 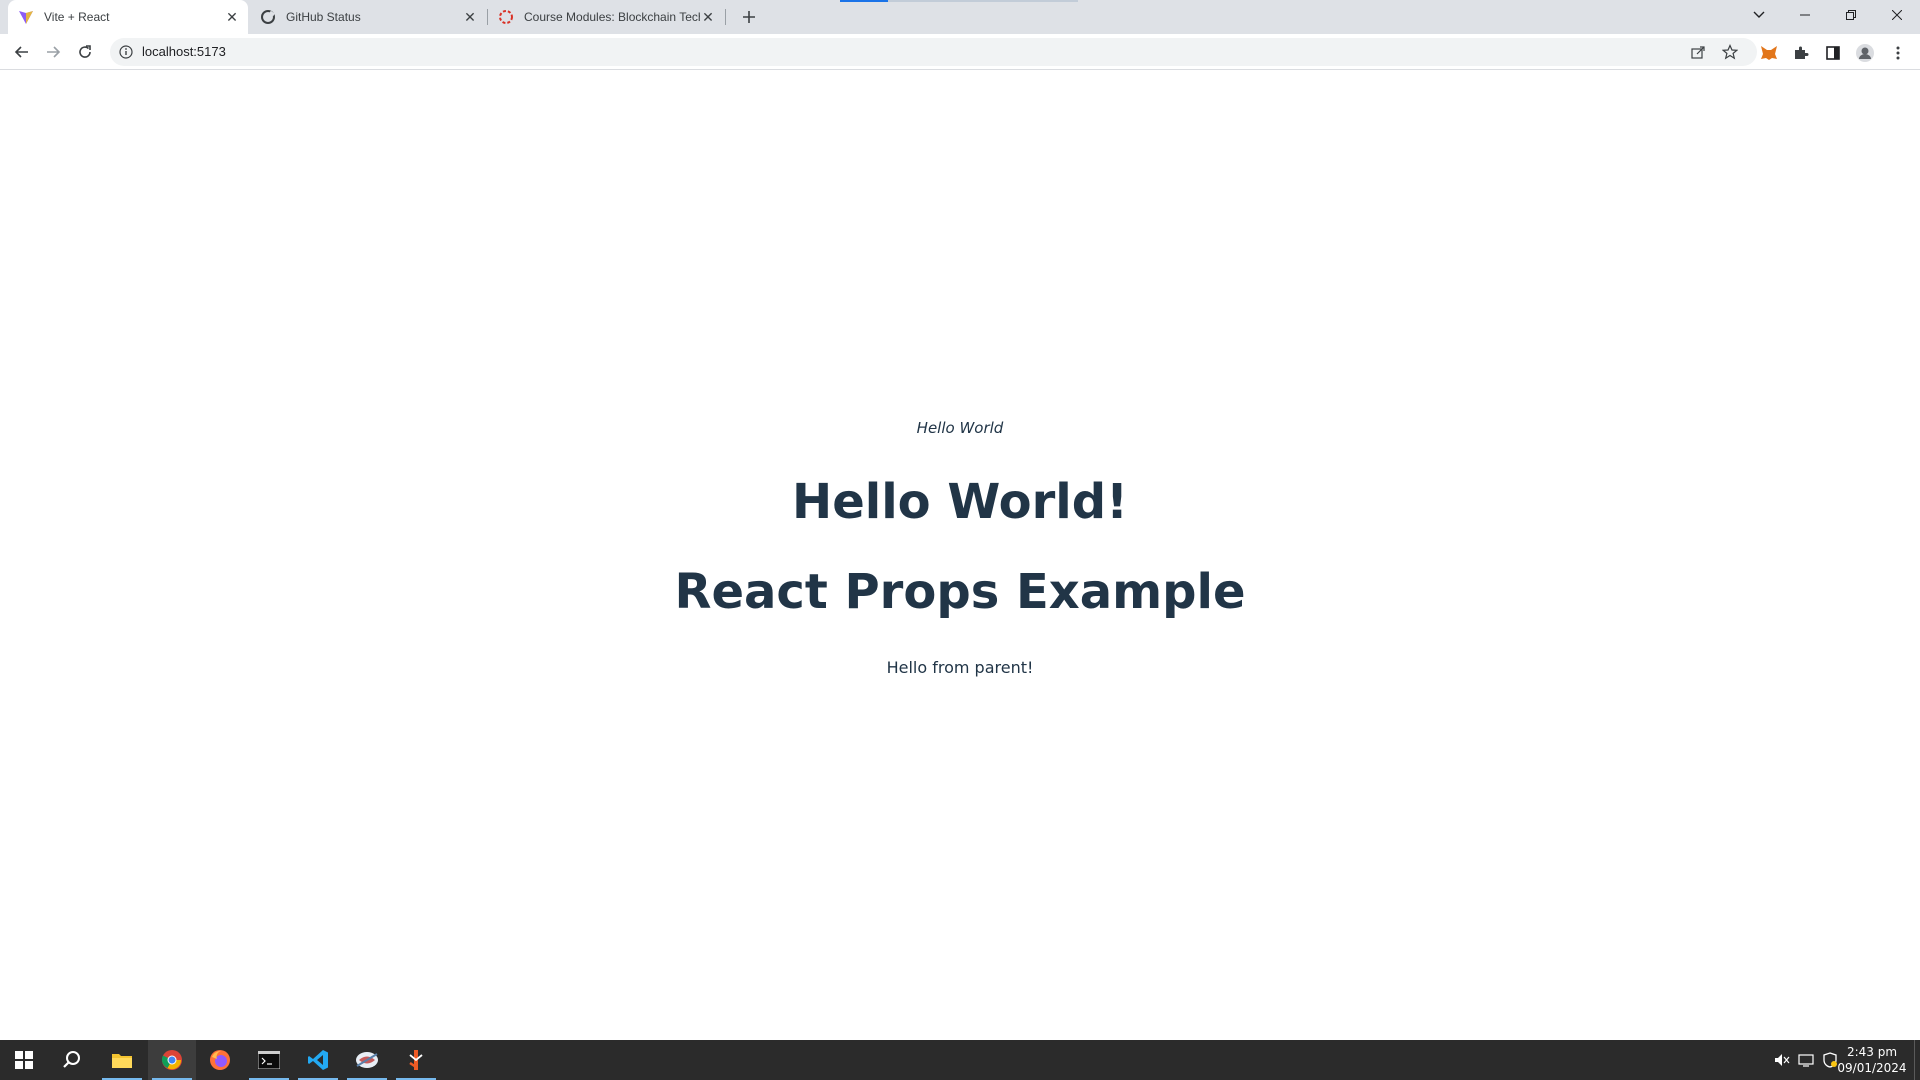 I want to click on taskbar-brain-app, so click(x=367, y=1060).